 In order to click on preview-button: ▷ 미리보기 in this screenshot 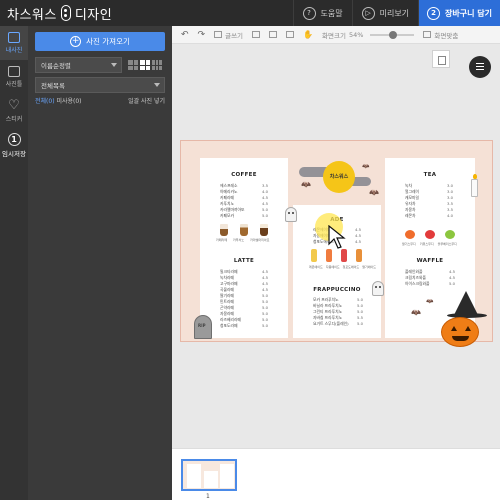, I will do `click(384, 13)`.